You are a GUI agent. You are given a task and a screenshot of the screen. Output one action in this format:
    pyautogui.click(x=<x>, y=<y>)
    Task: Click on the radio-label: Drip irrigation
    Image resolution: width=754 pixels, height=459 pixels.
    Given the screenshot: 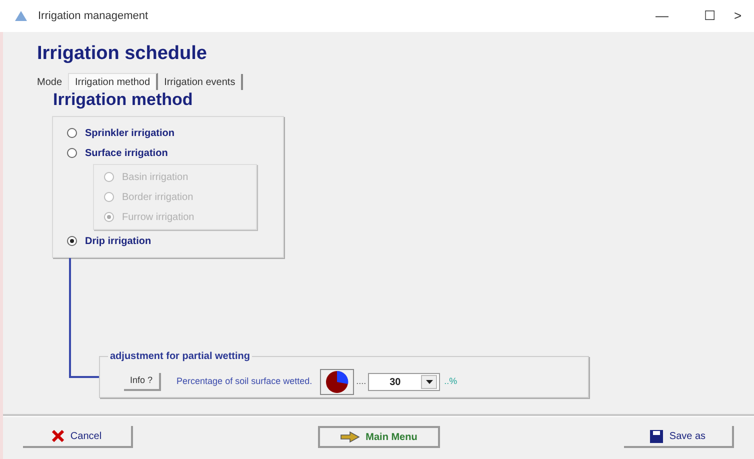 What is the action you would take?
    pyautogui.click(x=118, y=241)
    